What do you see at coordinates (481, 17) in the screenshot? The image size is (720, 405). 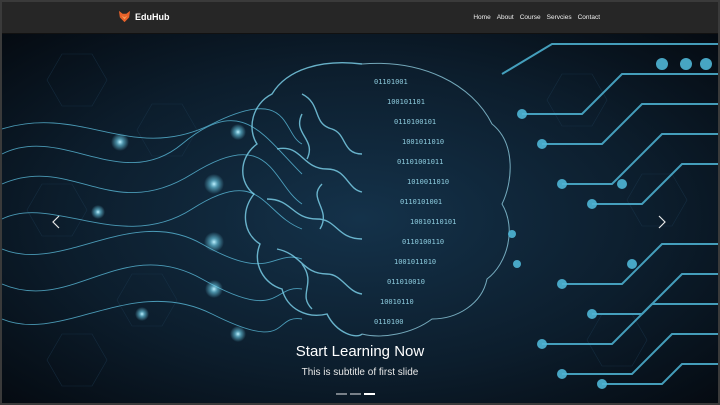 I see `nav-link-home: Home` at bounding box center [481, 17].